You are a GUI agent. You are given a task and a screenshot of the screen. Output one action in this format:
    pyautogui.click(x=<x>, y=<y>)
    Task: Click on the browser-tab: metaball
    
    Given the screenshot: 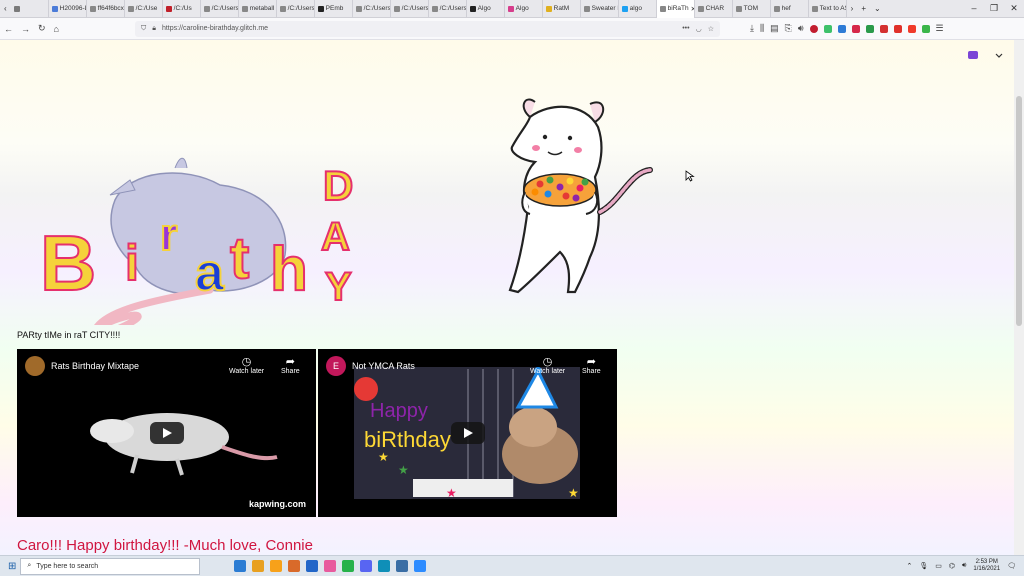 What is the action you would take?
    pyautogui.click(x=258, y=9)
    